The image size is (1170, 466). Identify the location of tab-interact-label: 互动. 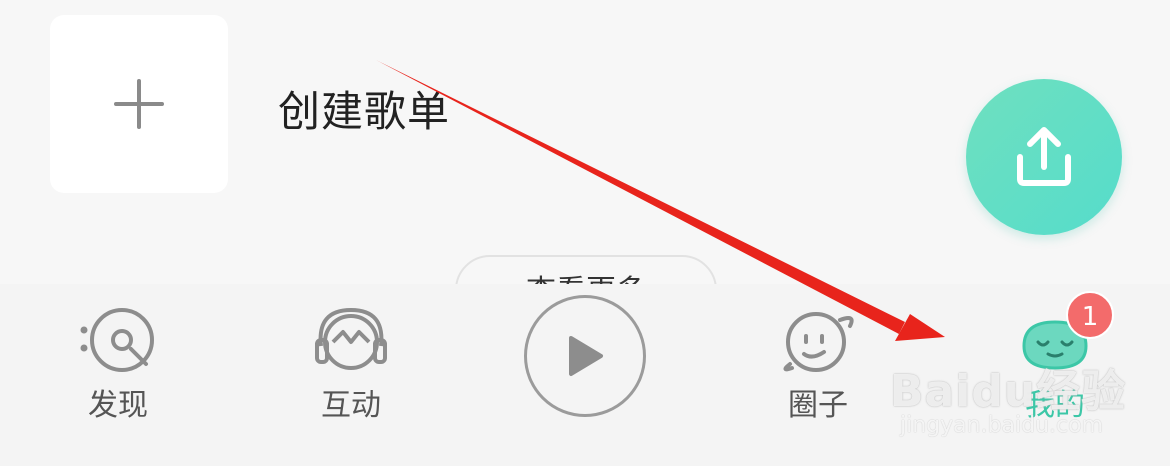
(351, 405).